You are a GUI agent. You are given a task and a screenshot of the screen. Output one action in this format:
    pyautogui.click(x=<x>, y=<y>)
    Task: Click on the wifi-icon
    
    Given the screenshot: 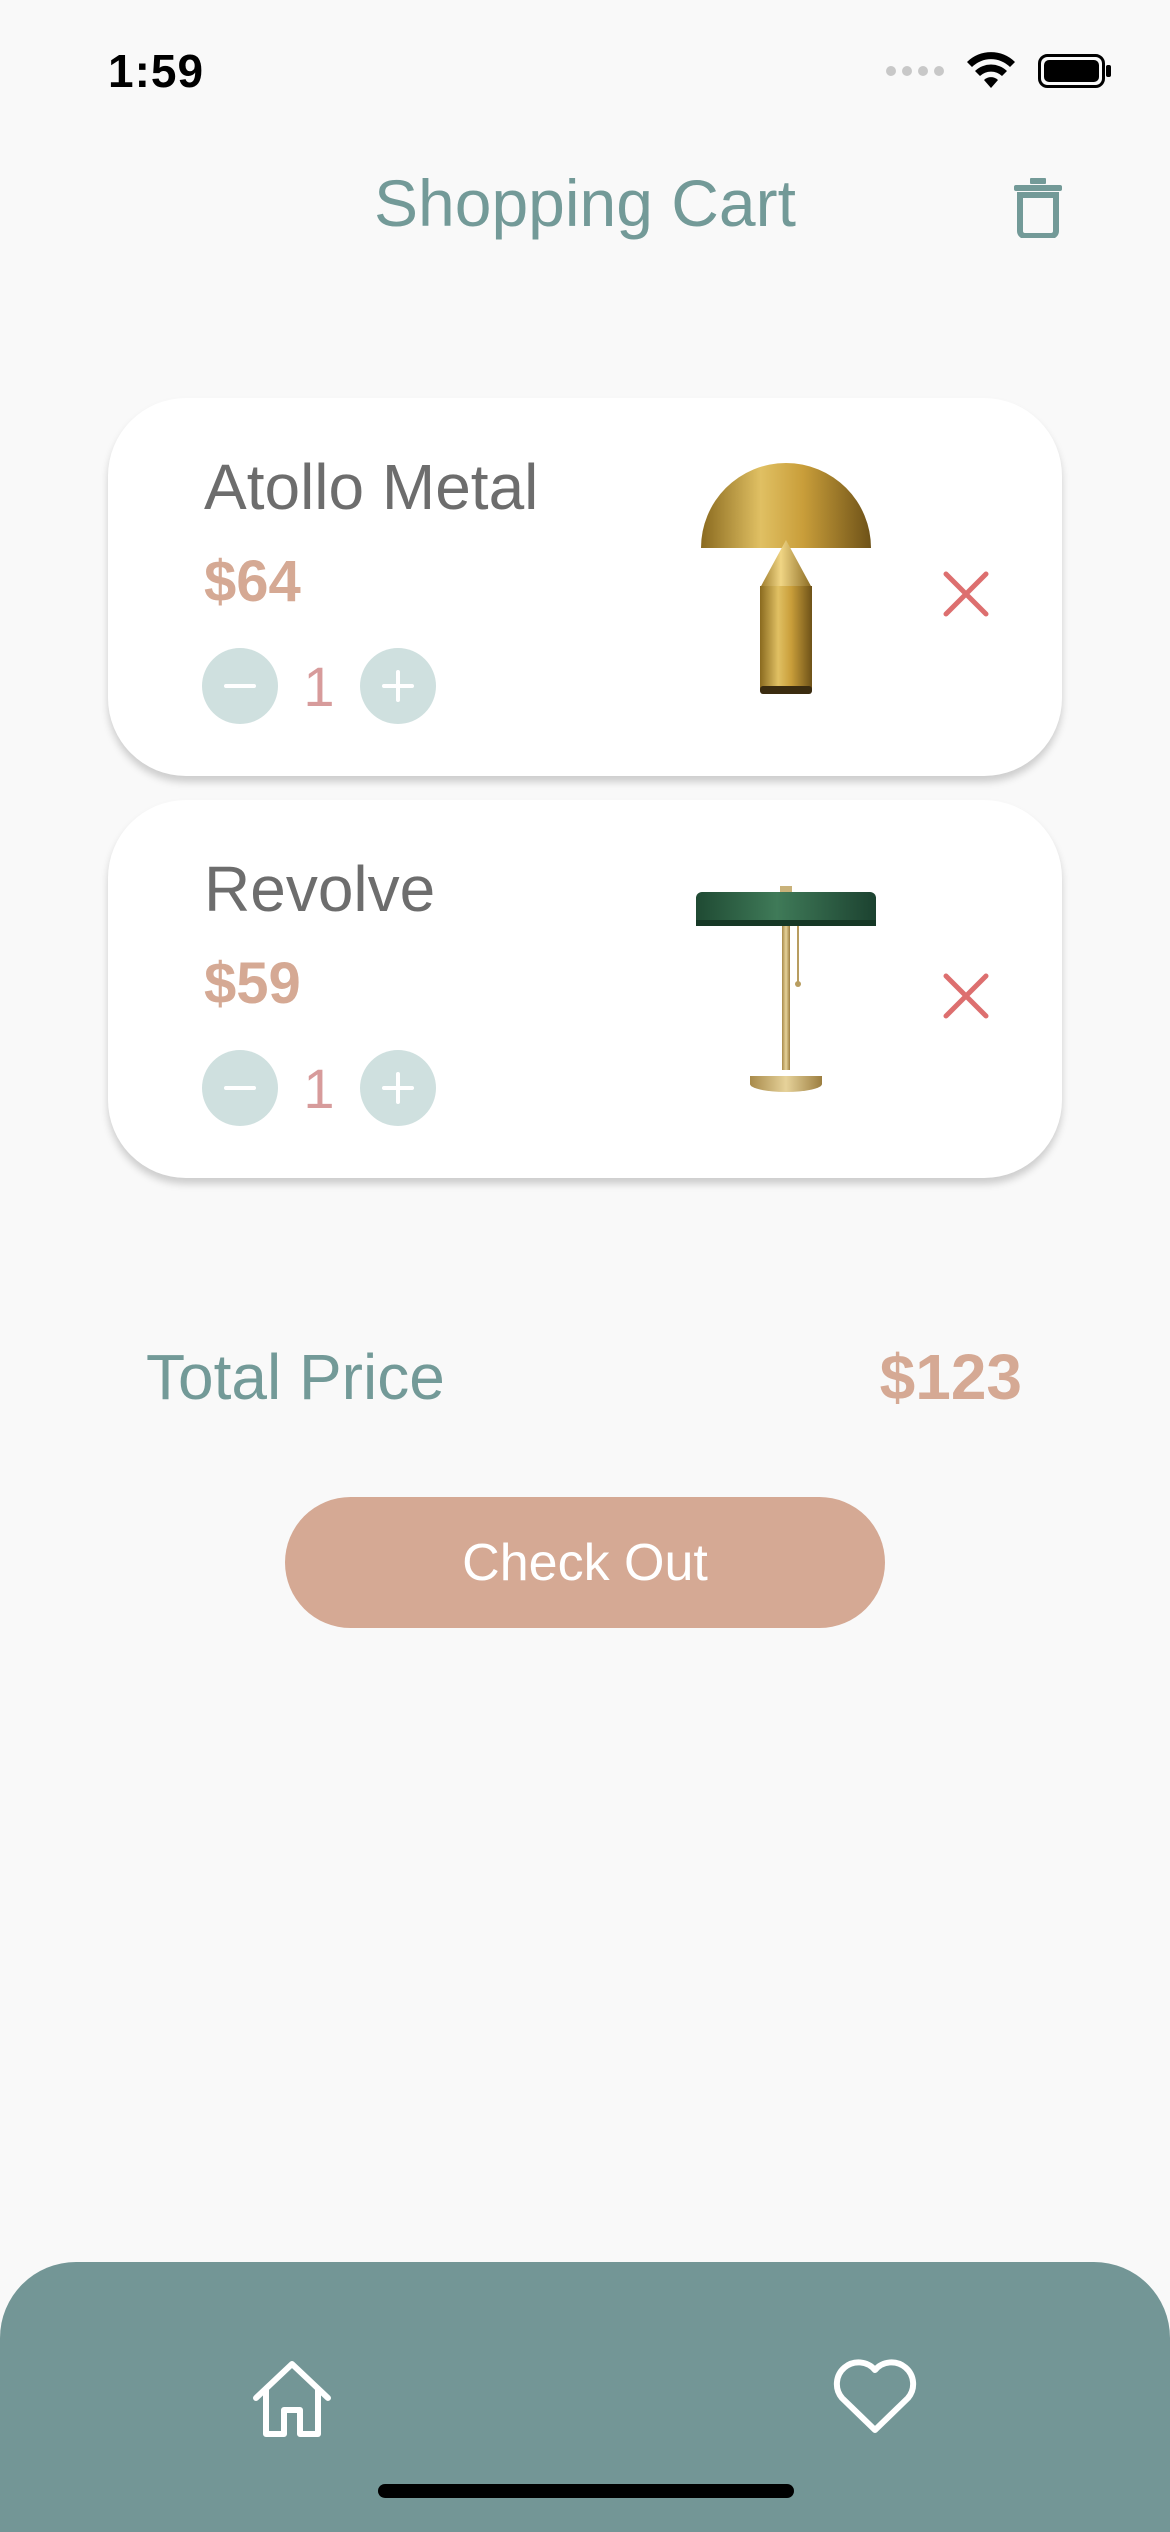 What is the action you would take?
    pyautogui.click(x=991, y=70)
    